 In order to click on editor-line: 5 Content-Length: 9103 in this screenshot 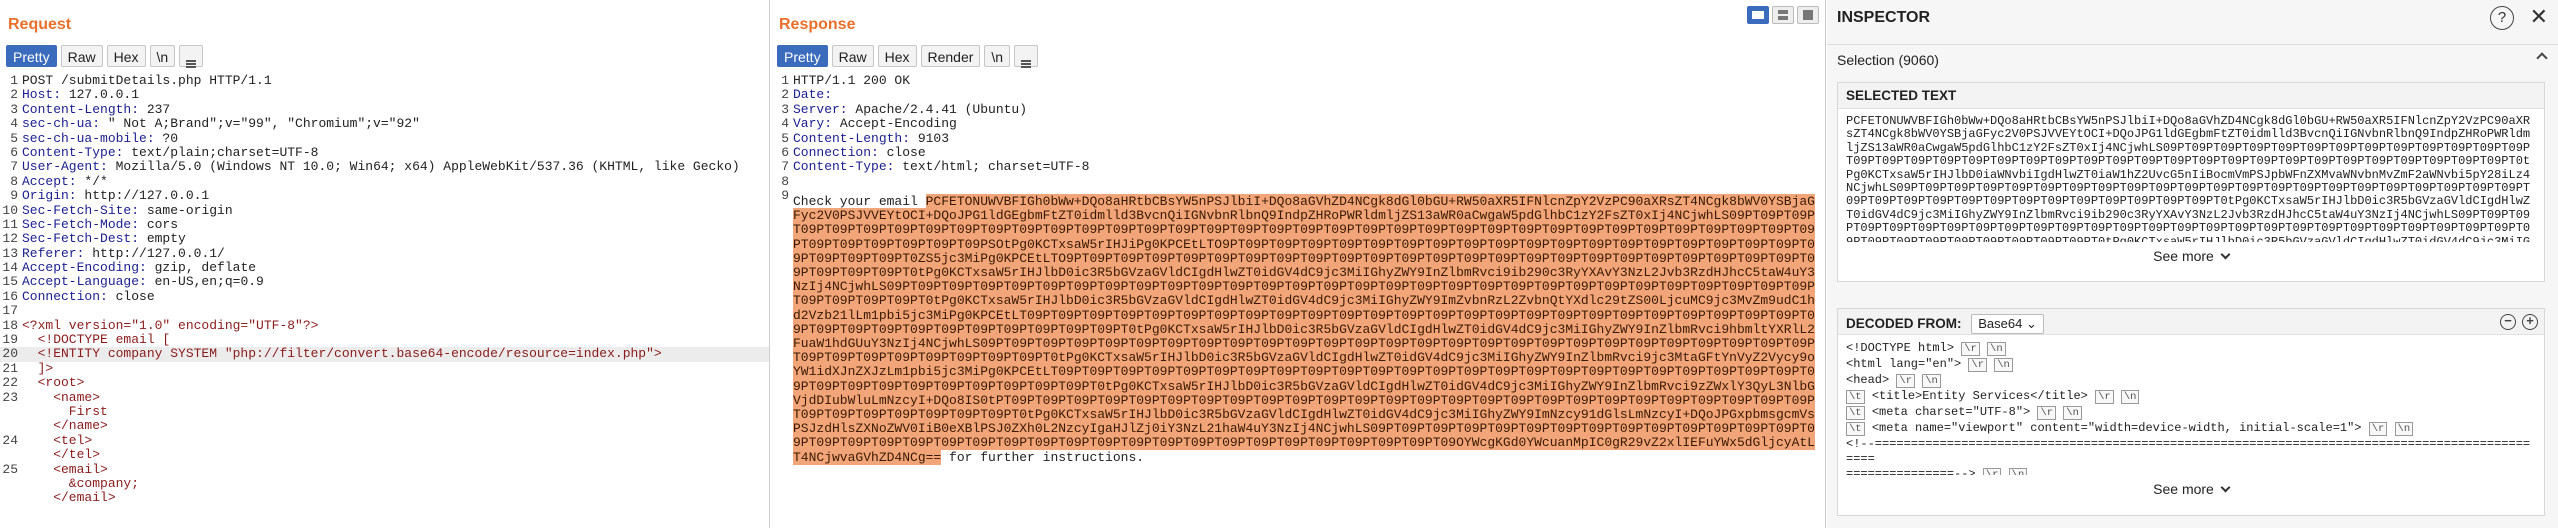, I will do `click(1298, 138)`.